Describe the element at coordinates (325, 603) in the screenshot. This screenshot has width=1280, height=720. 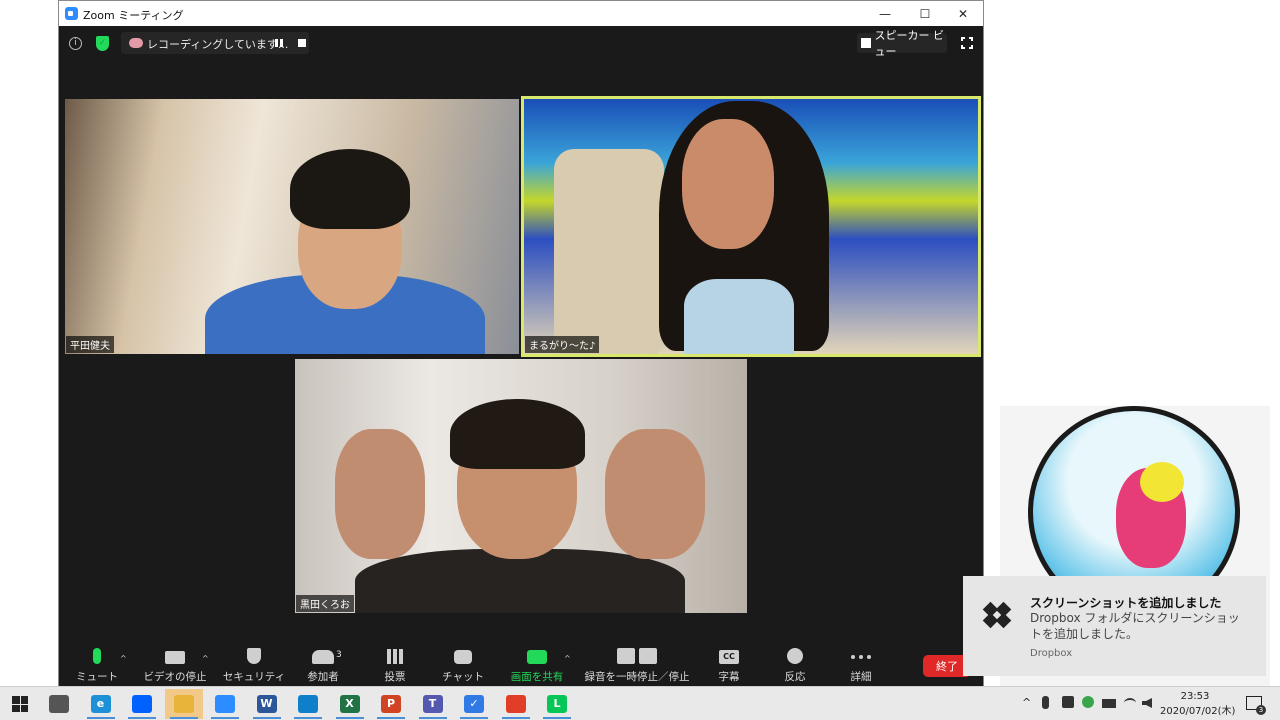
I see `participant-name-label: 黒田くろお` at that location.